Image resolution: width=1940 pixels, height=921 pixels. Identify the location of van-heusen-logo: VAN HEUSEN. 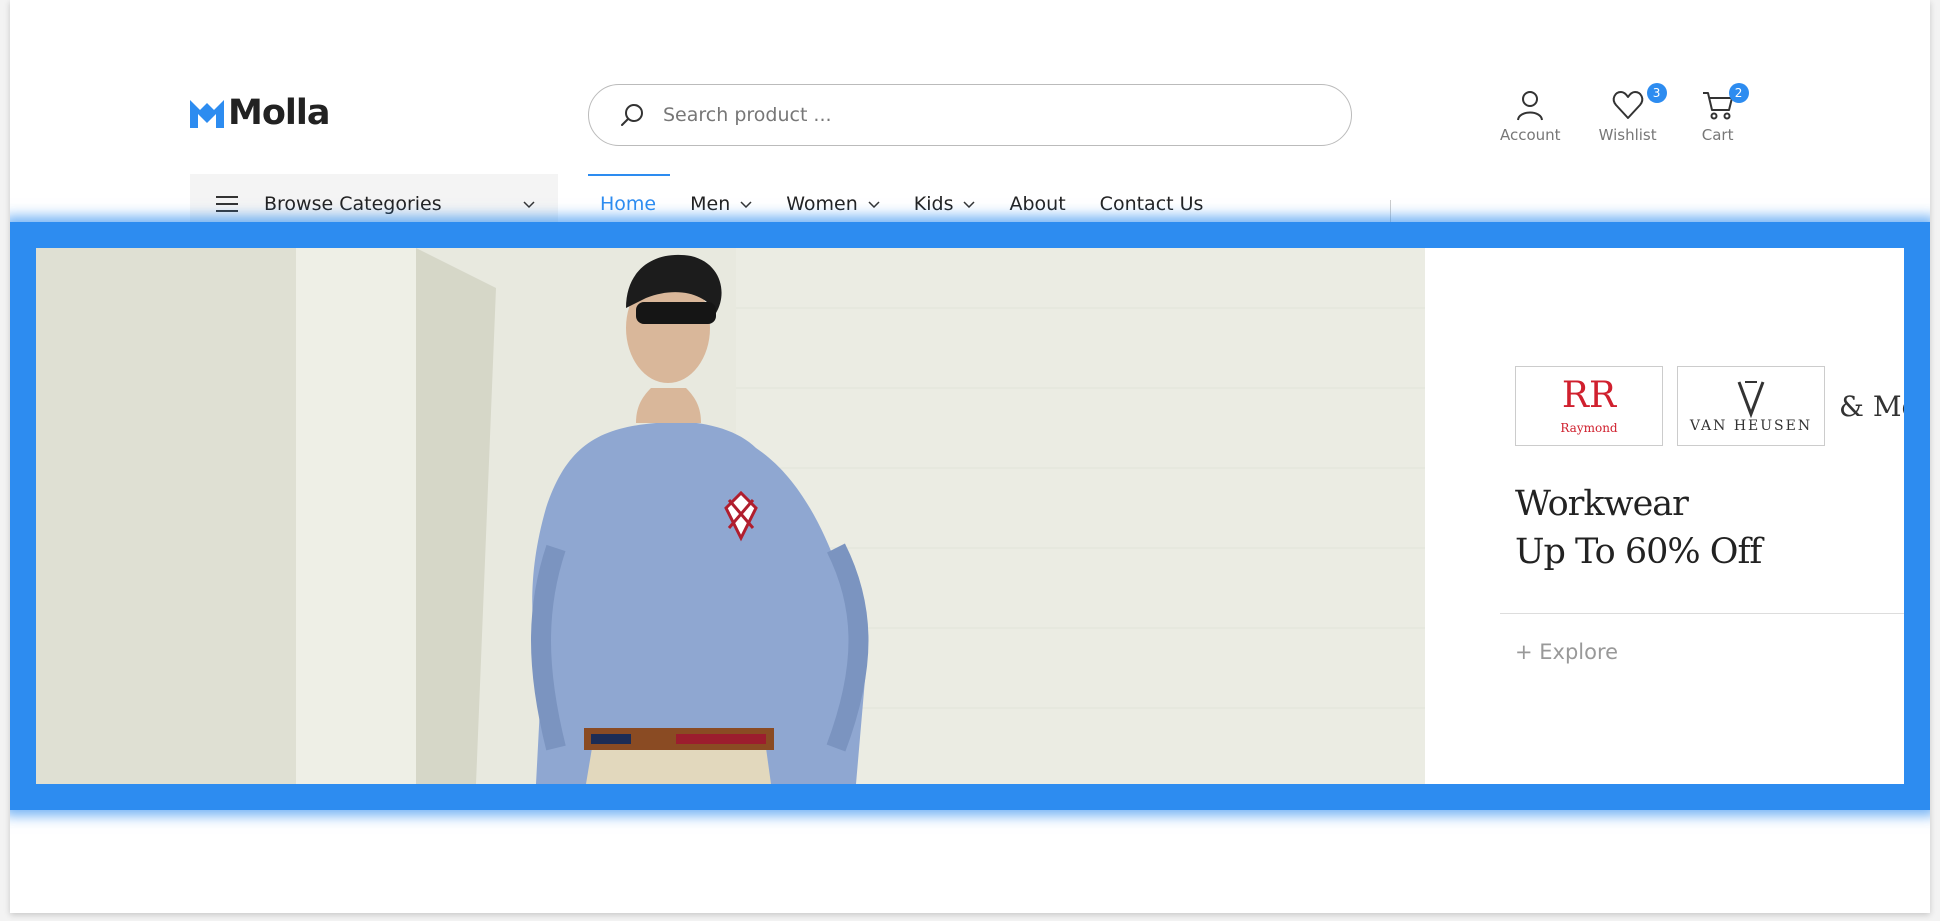
(1751, 406).